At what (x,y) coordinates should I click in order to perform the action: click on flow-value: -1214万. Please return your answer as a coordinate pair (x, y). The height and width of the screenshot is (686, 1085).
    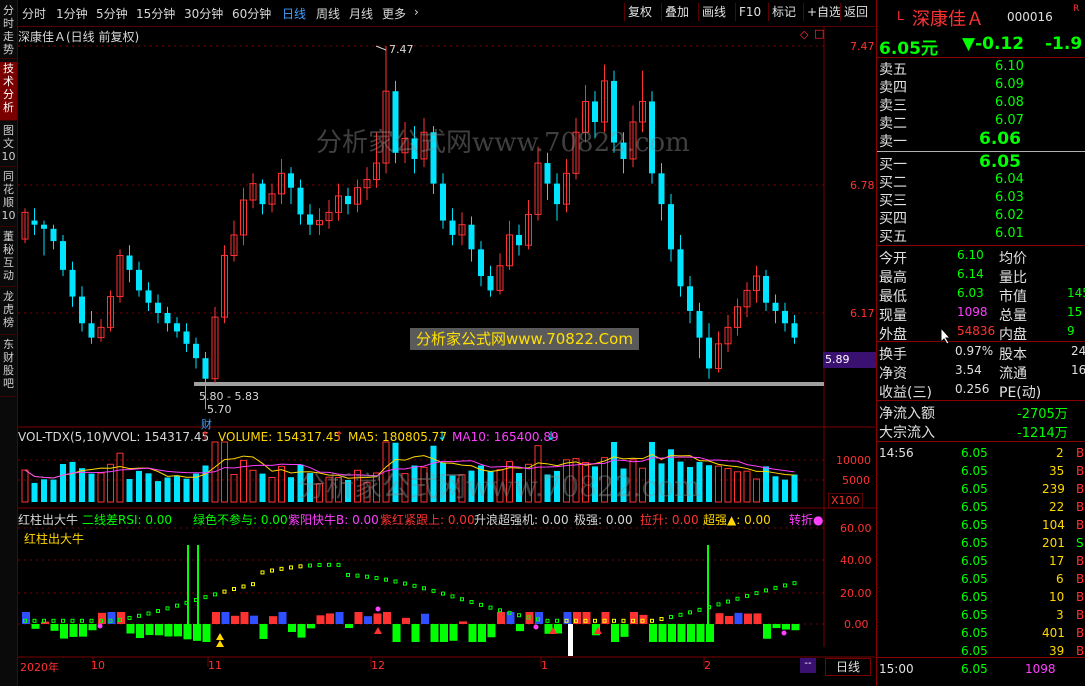
    Looking at the image, I should click on (1042, 433).